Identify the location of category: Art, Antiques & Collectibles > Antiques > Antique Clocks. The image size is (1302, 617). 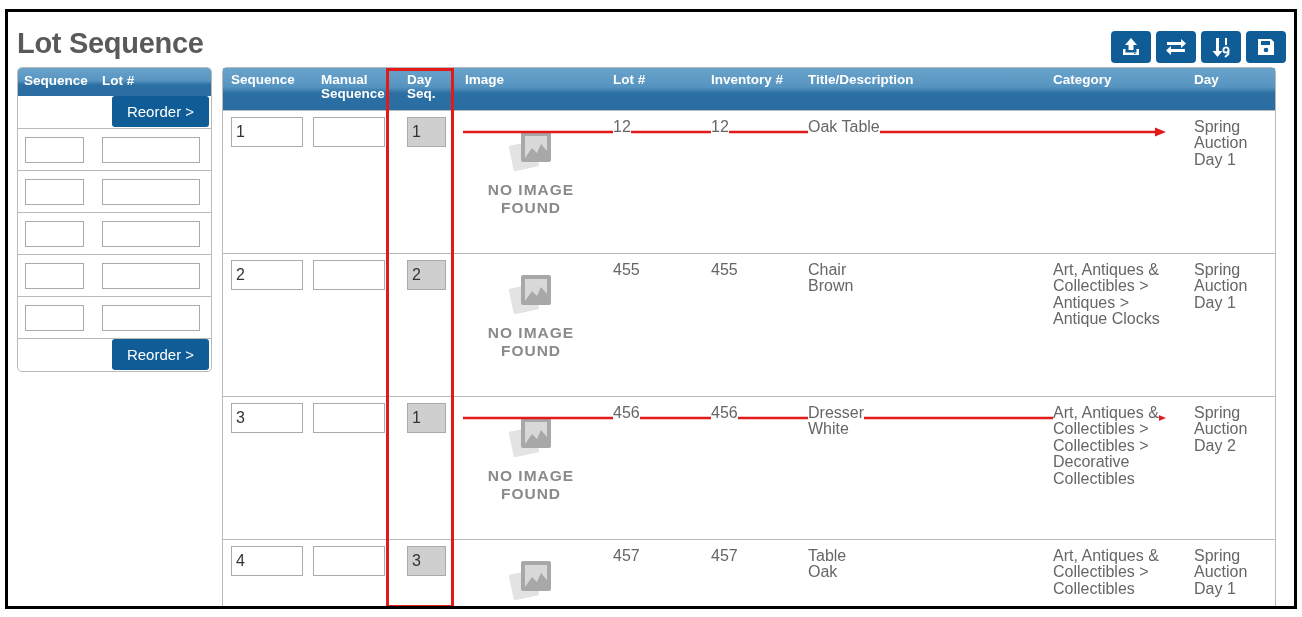
(1106, 294).